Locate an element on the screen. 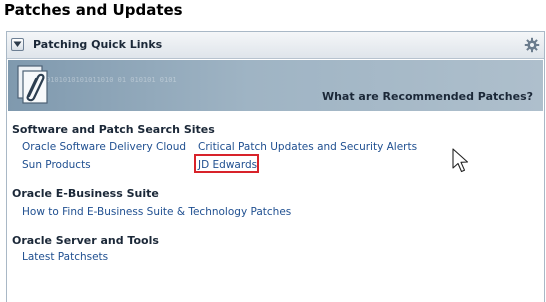 This screenshot has width=546, height=302. recommended-patches-link: What are Recommended Patches? is located at coordinates (427, 96).